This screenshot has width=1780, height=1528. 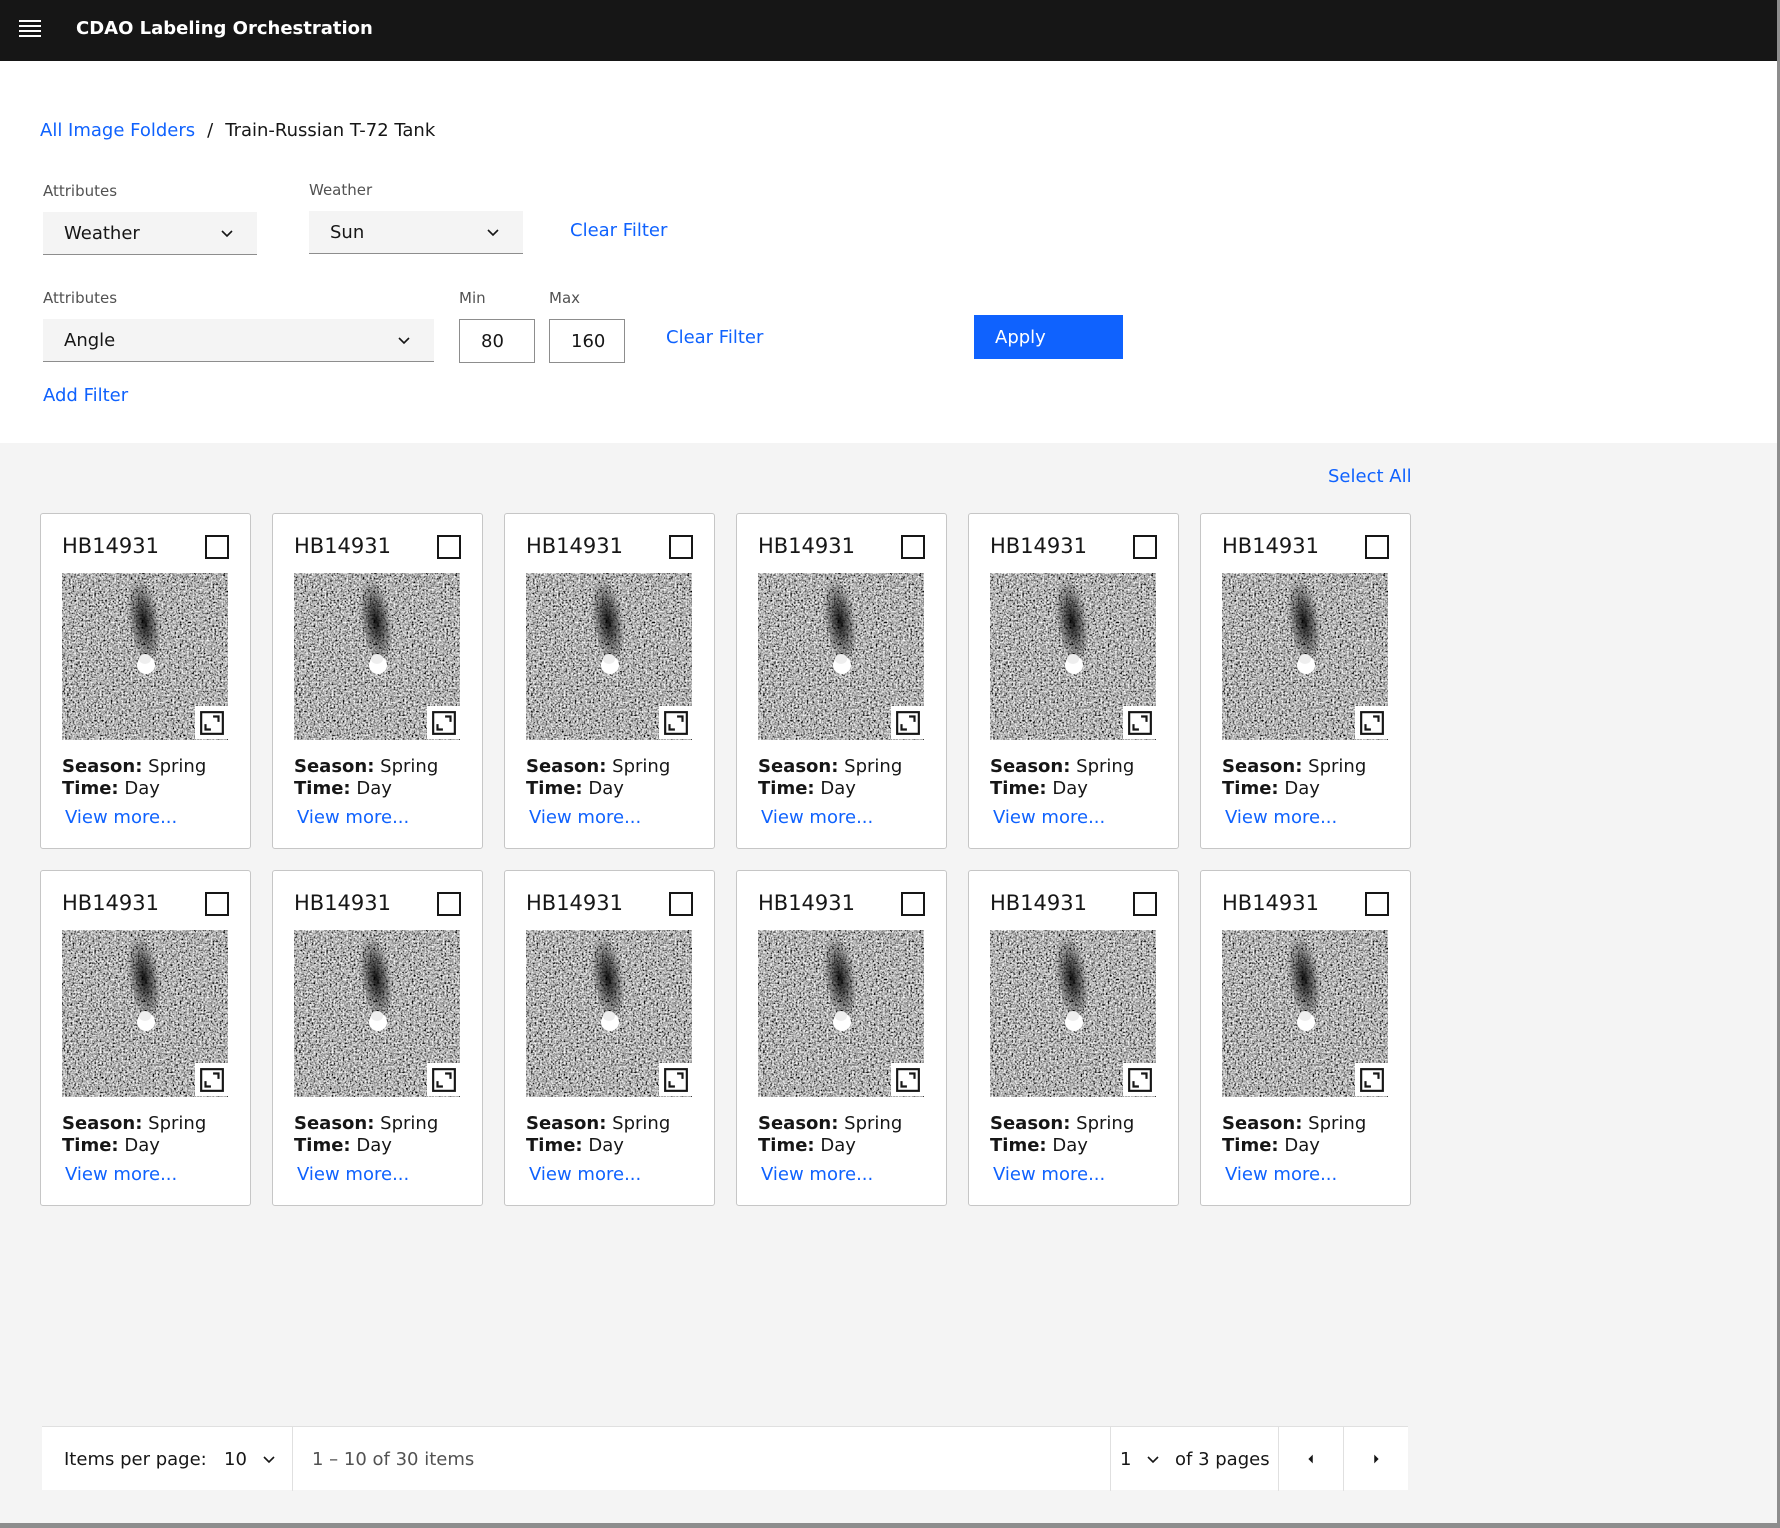 I want to click on max-label: Max, so click(x=565, y=298).